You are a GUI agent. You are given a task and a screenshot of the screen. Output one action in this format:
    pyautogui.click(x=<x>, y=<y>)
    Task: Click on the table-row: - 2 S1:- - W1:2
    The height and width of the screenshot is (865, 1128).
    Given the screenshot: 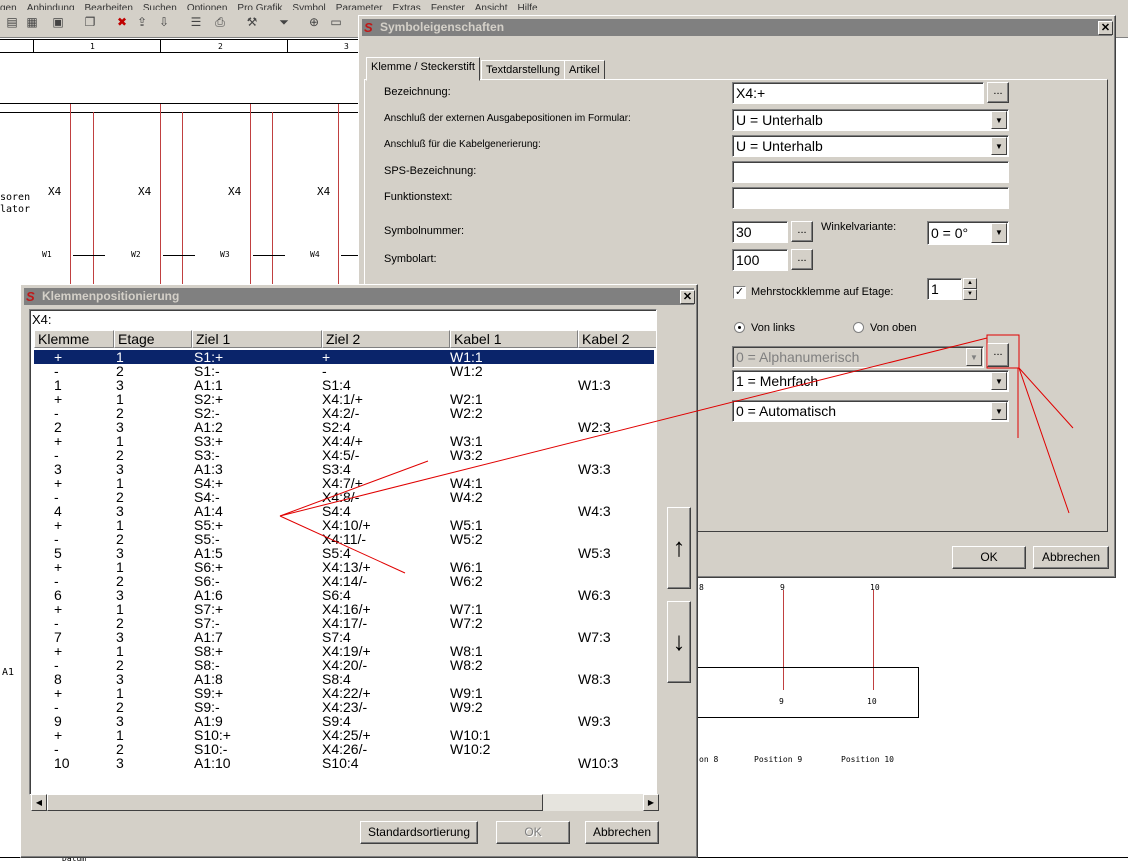 What is the action you would take?
    pyautogui.click(x=344, y=371)
    